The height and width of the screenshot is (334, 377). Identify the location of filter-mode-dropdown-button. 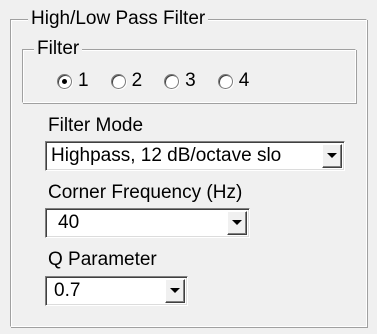
(332, 156).